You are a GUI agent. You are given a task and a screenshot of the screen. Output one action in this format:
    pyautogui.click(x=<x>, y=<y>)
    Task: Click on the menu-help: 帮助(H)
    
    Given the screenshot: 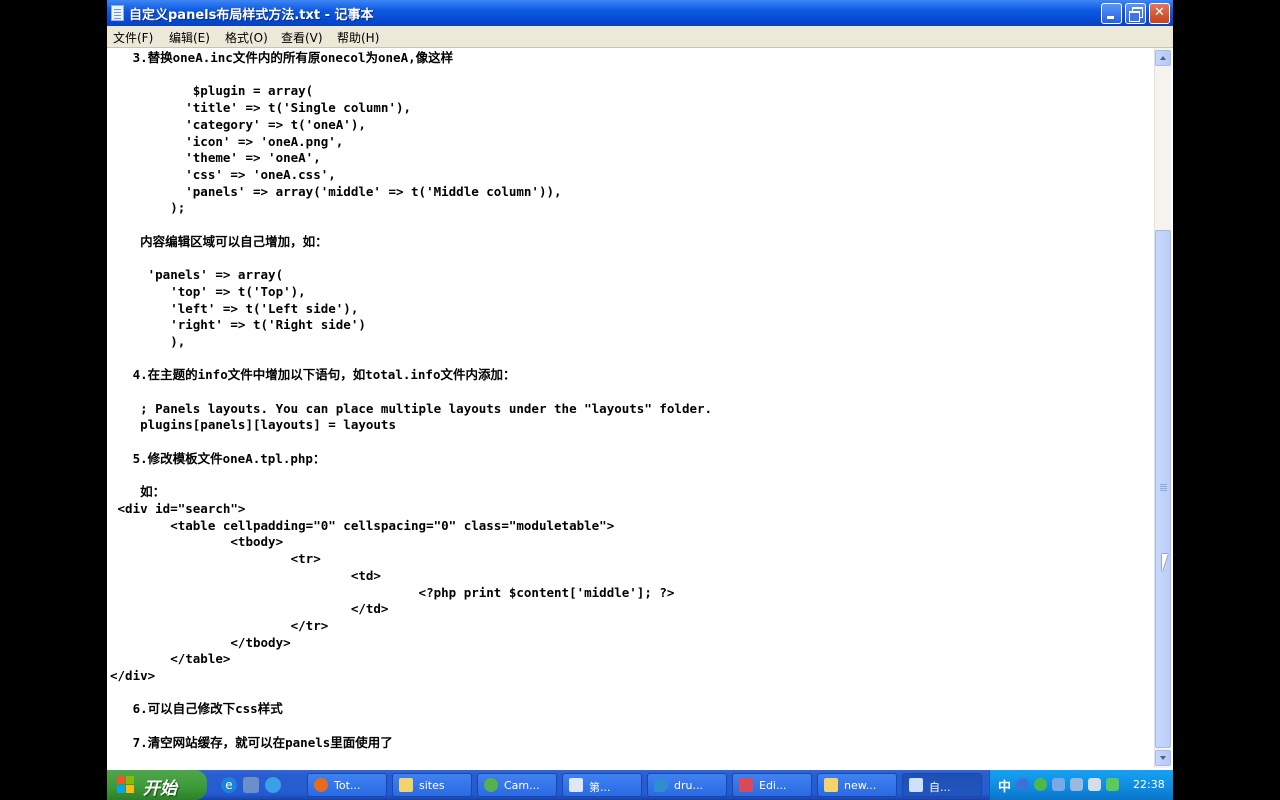 What is the action you would take?
    pyautogui.click(x=358, y=37)
    